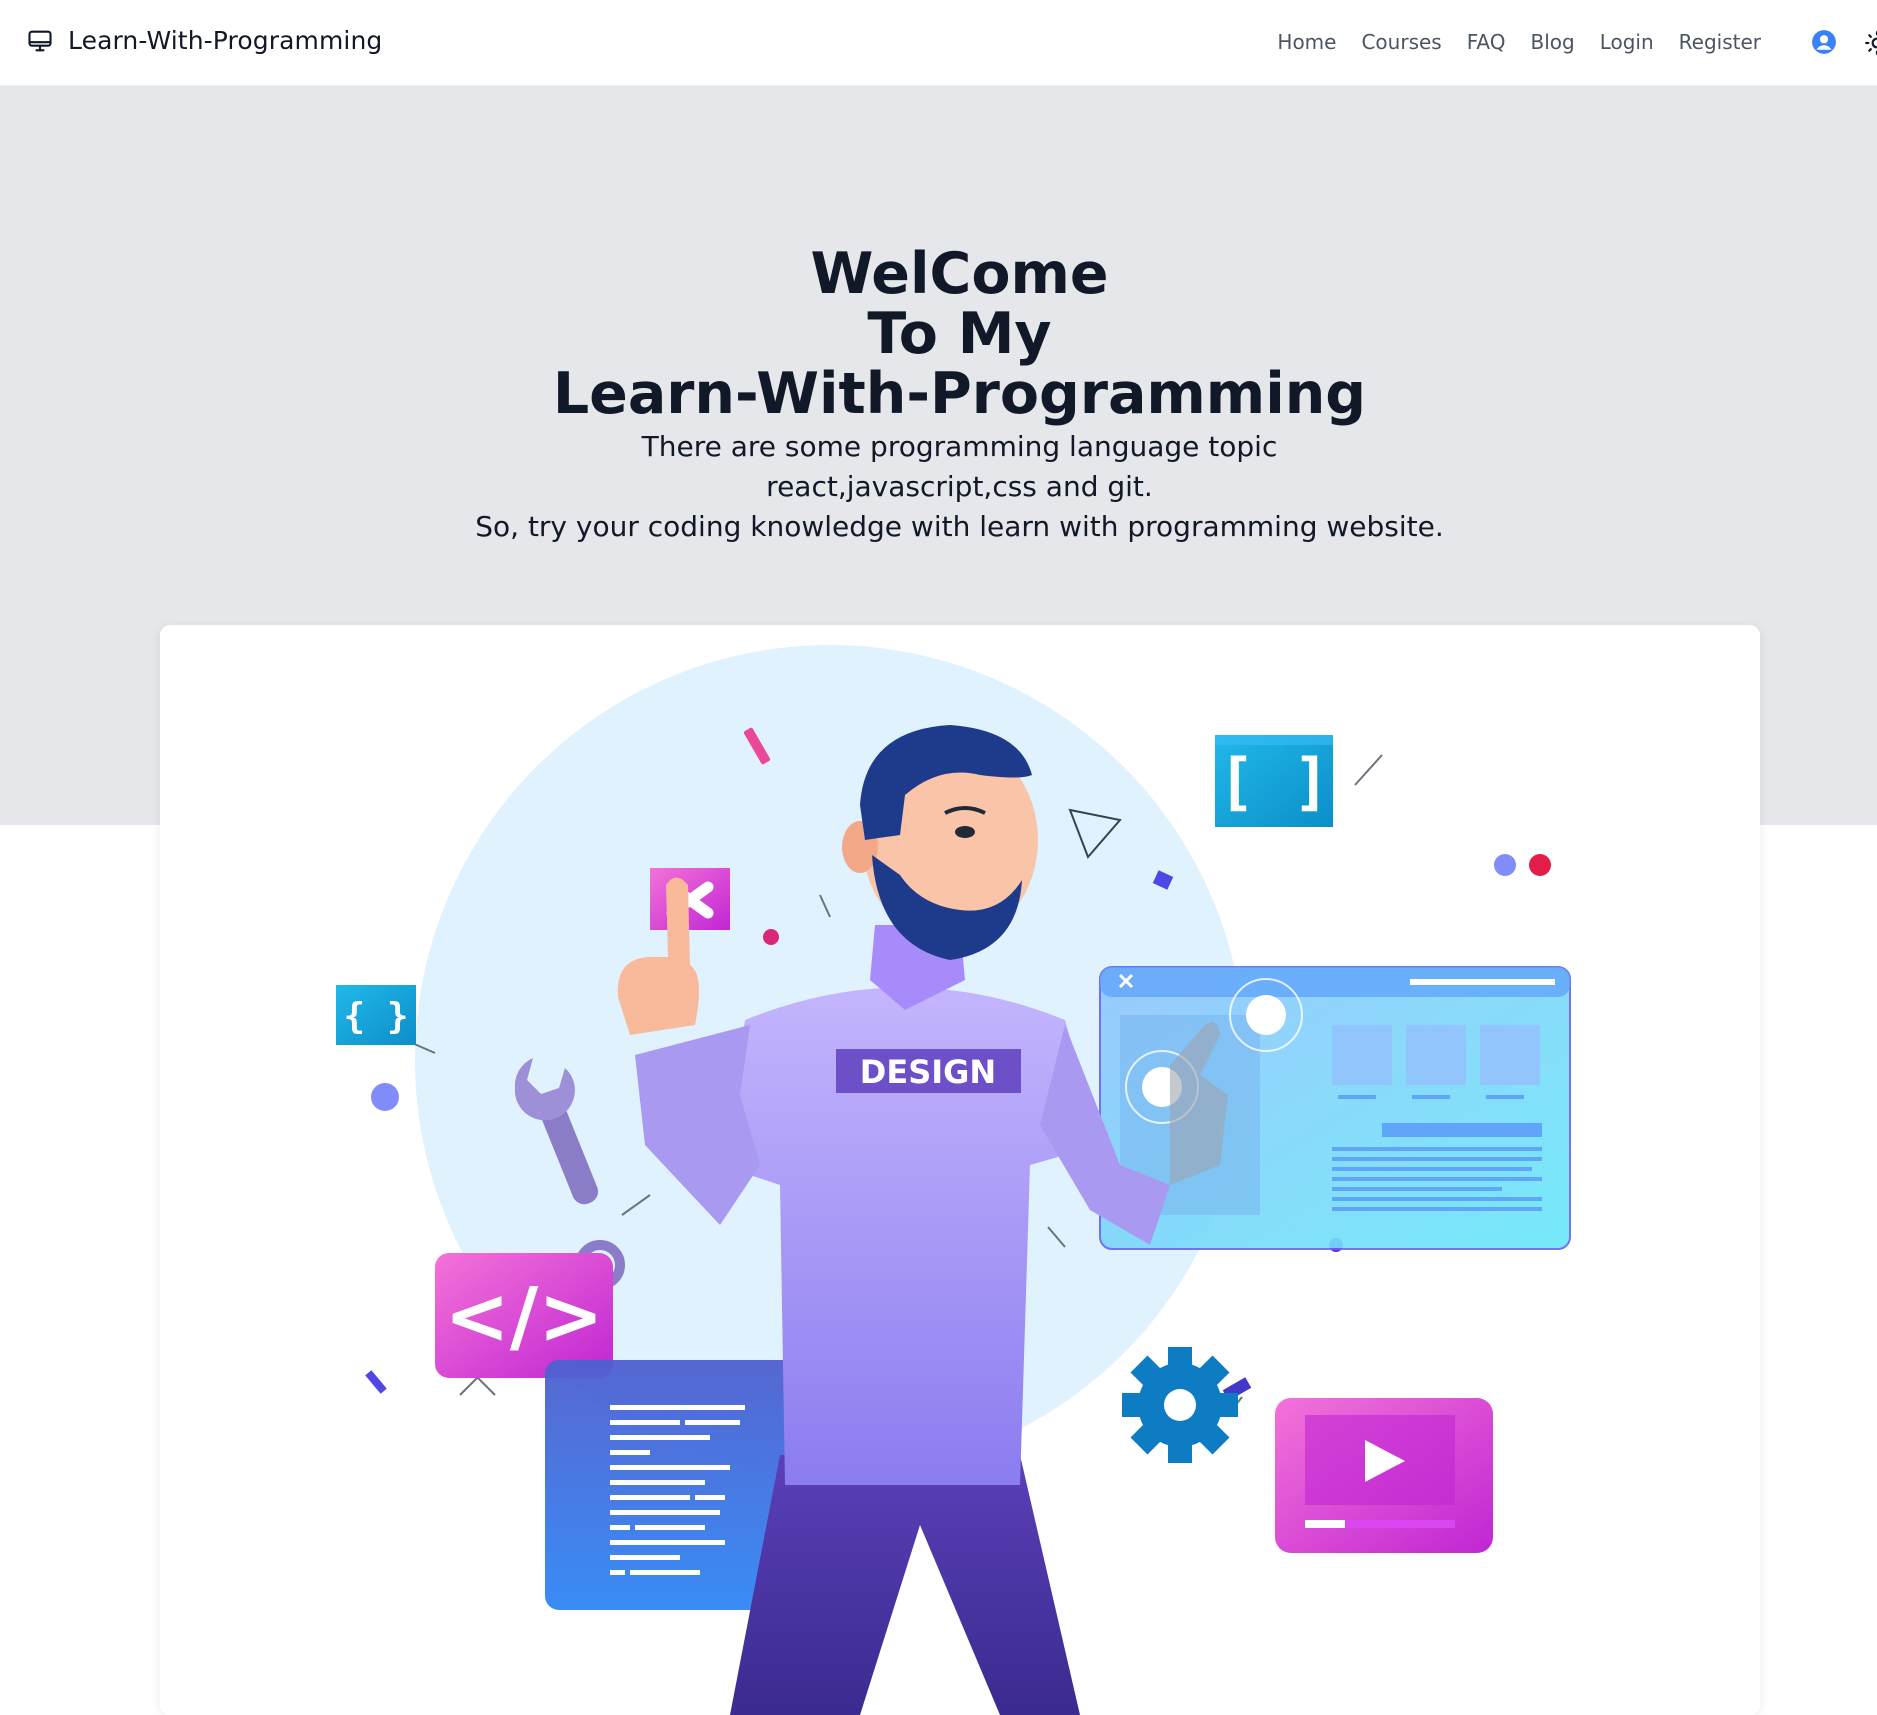 This screenshot has height=1715, width=1877. What do you see at coordinates (959, 394) in the screenshot?
I see `hero-title-line: Learn-With-Programming` at bounding box center [959, 394].